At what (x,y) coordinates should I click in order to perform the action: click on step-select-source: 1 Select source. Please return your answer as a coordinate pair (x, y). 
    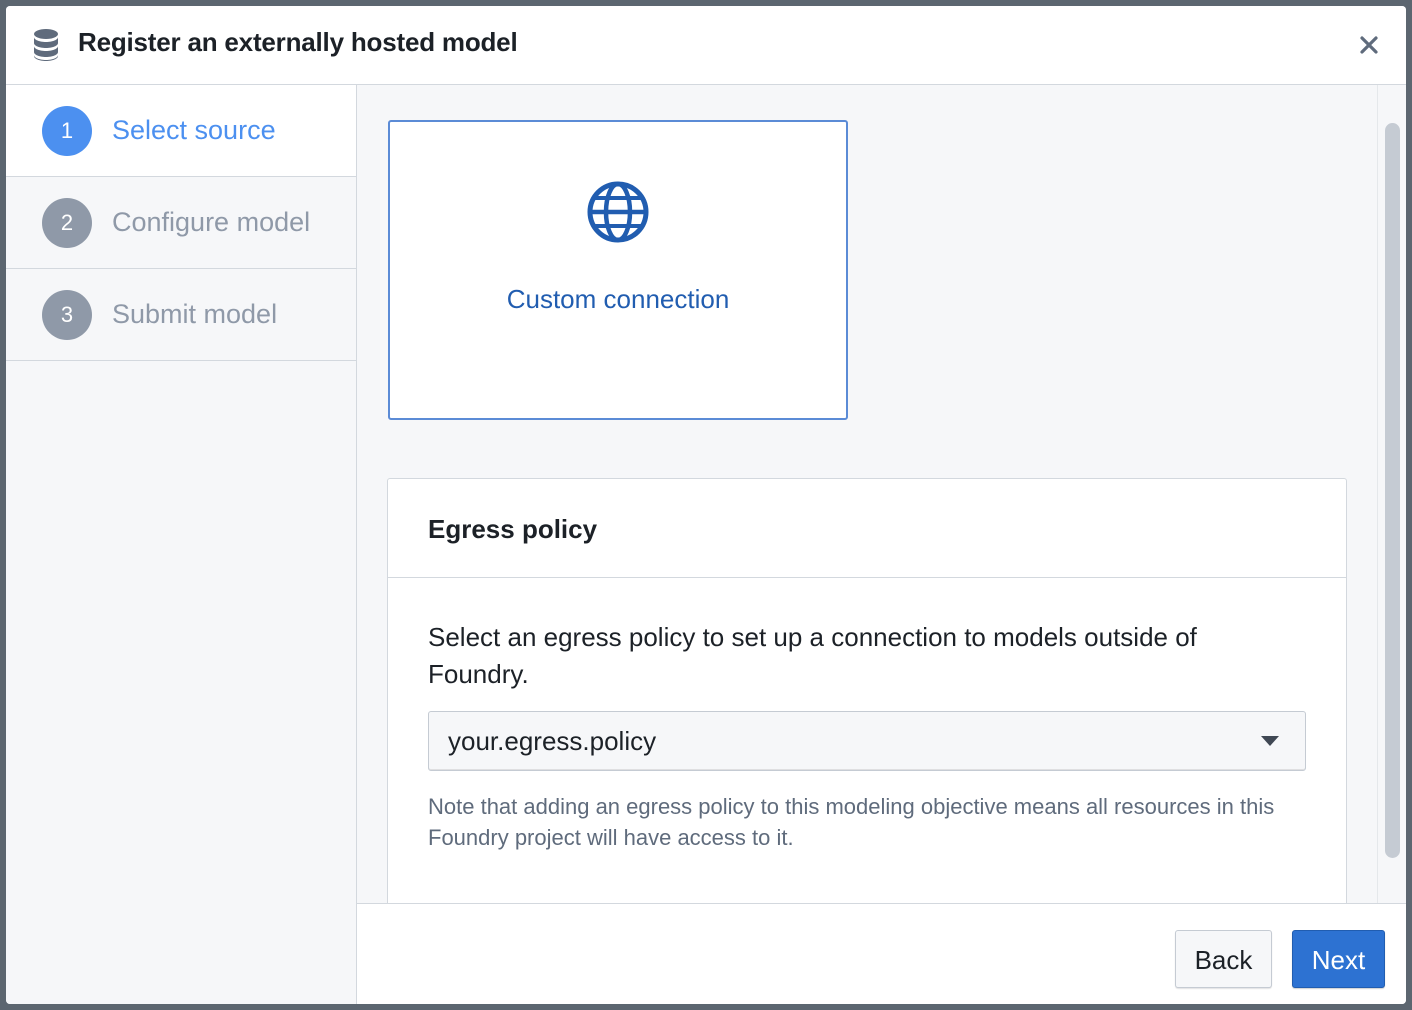
    Looking at the image, I should click on (181, 131).